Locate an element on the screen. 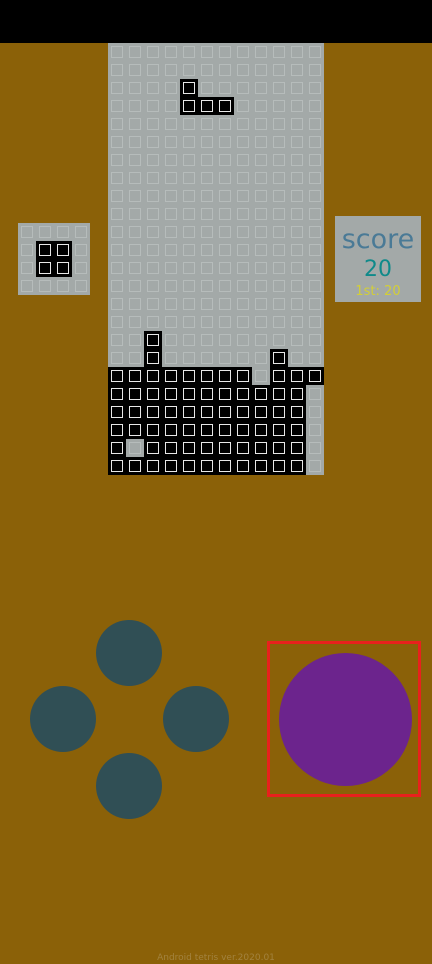 The height and width of the screenshot is (964, 432). dpad-right-button is located at coordinates (196, 719).